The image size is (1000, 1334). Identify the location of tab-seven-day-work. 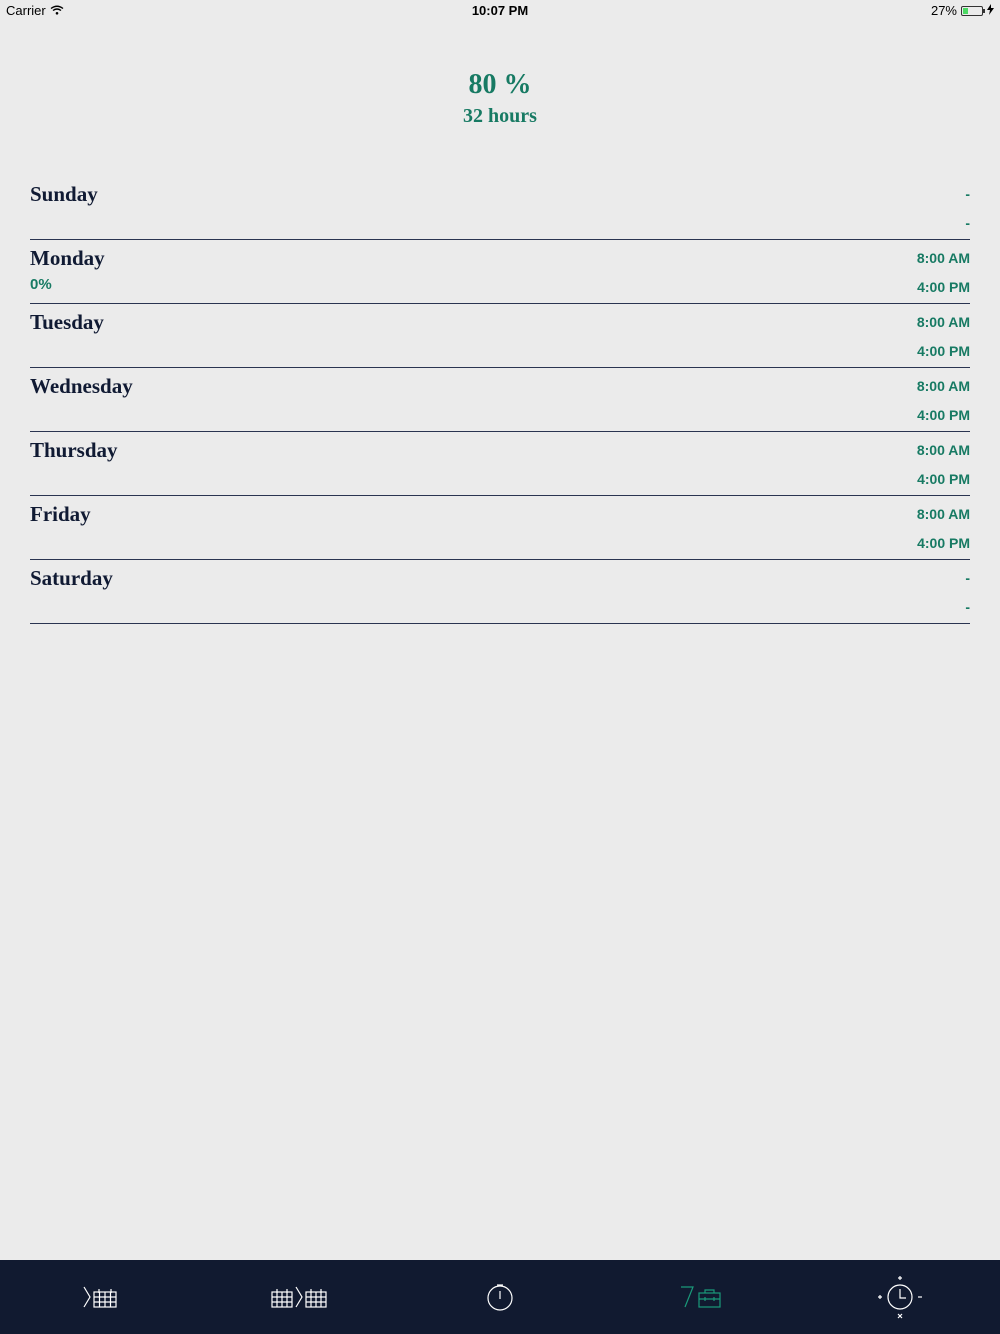
(700, 1297).